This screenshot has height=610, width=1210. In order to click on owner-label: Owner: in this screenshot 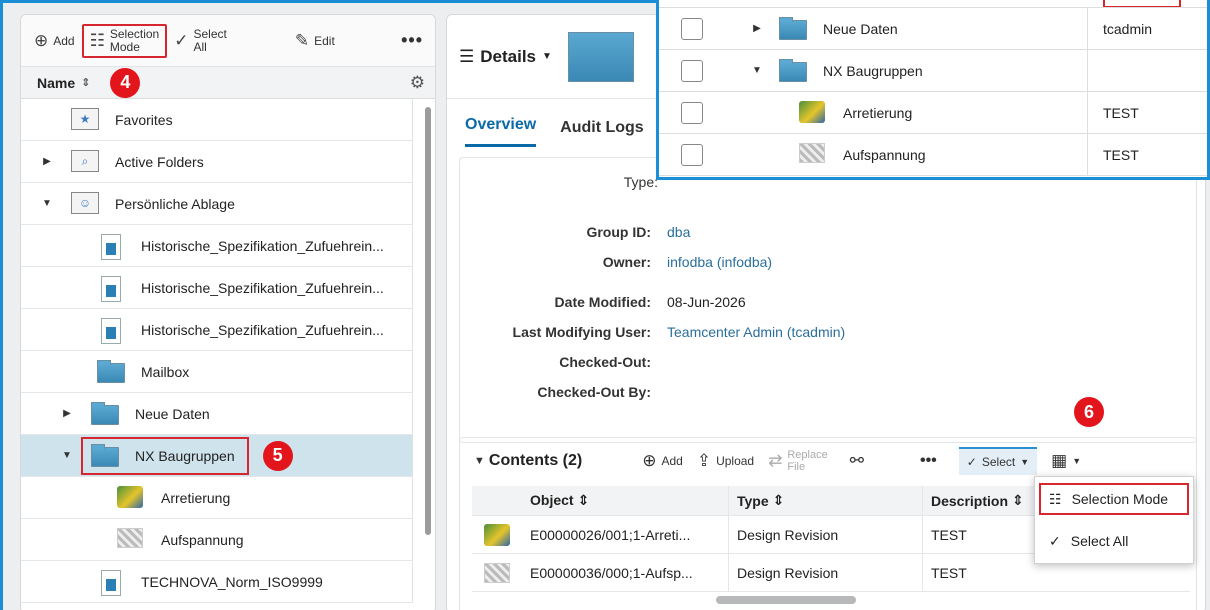, I will do `click(626, 262)`.